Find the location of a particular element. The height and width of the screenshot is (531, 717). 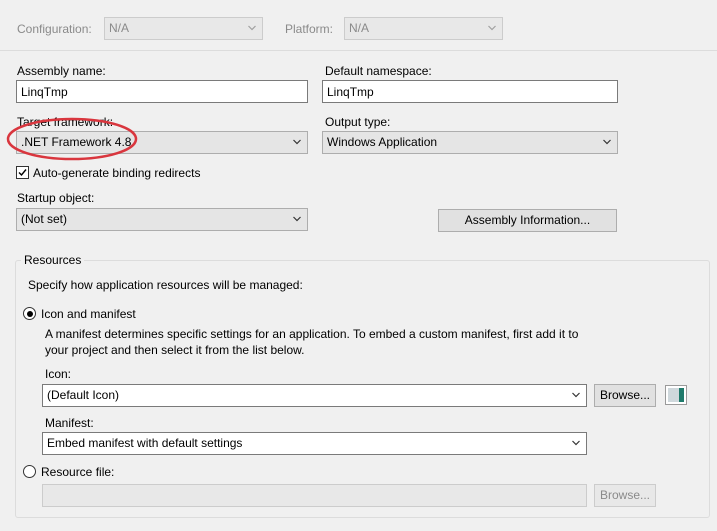

configuration-dropdown: N/A is located at coordinates (183, 28).